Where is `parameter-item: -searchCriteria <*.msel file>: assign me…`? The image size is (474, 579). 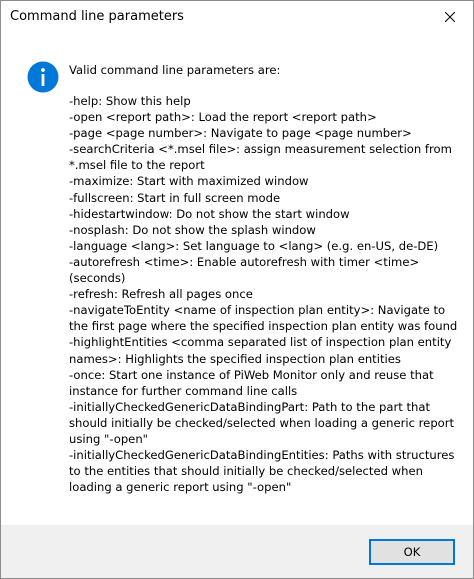 parameter-item: -searchCriteria <*.msel file>: assign me… is located at coordinates (260, 157).